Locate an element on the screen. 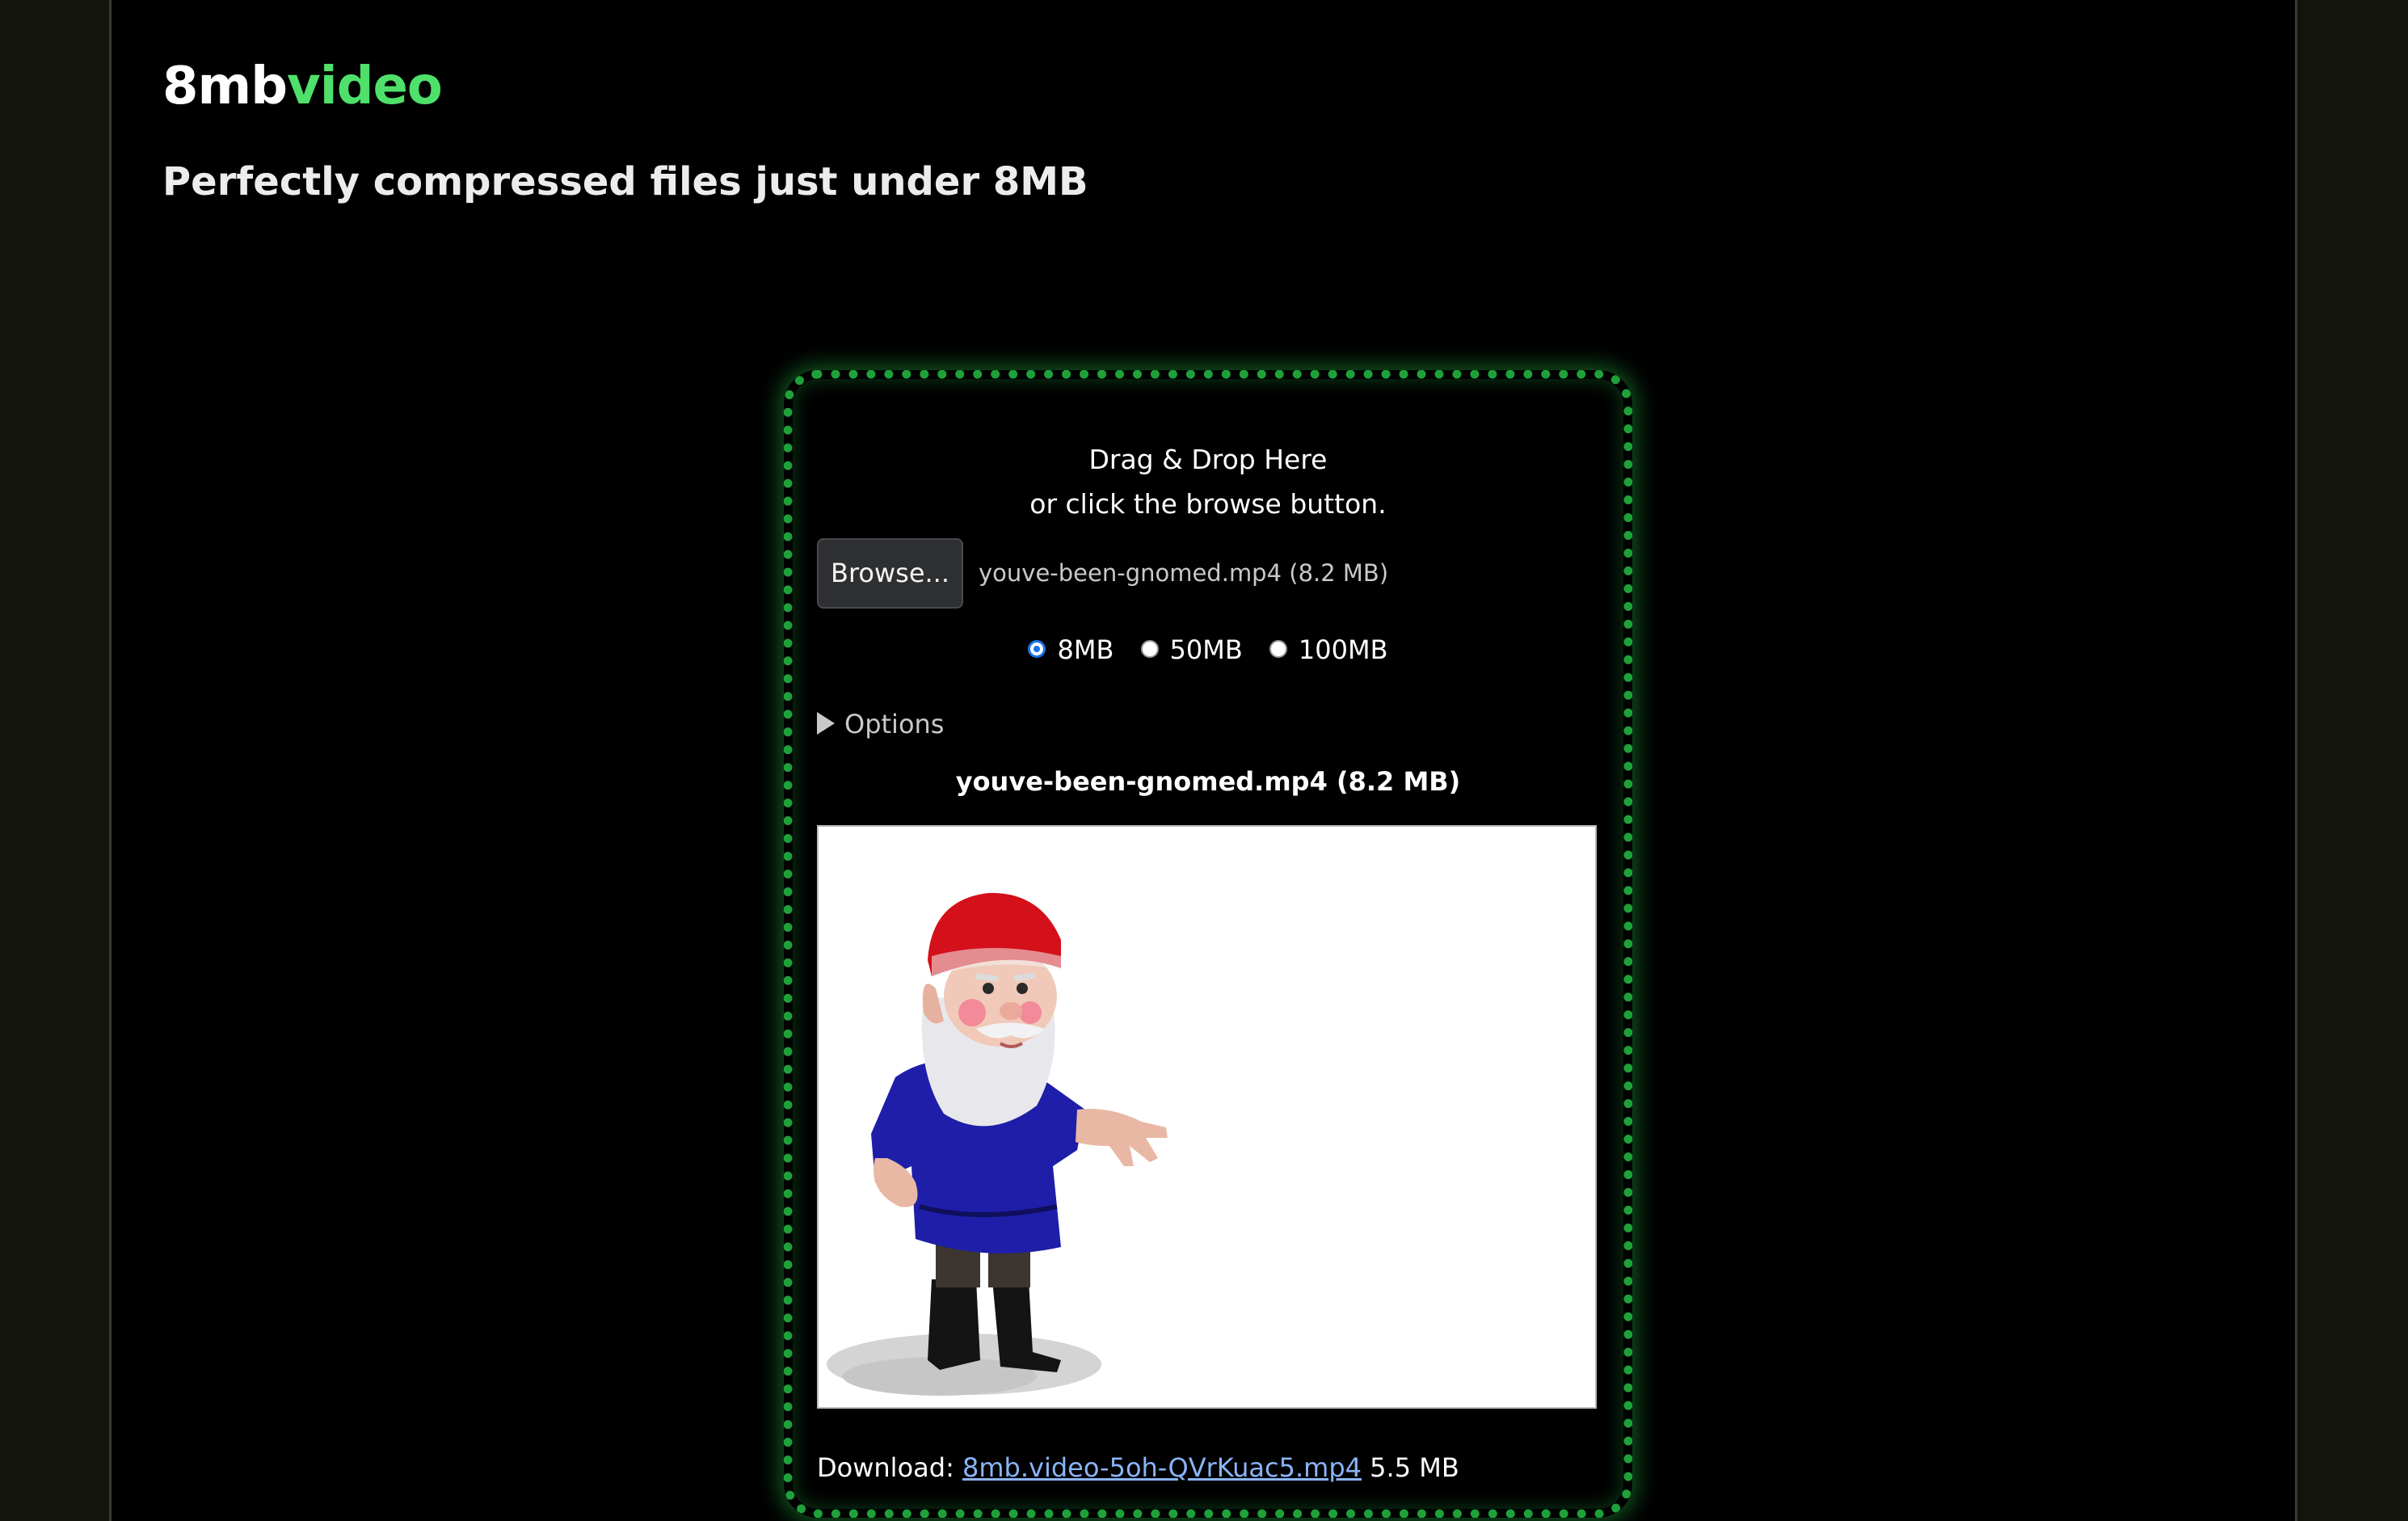  size-option-label: 50MB is located at coordinates (1206, 650).